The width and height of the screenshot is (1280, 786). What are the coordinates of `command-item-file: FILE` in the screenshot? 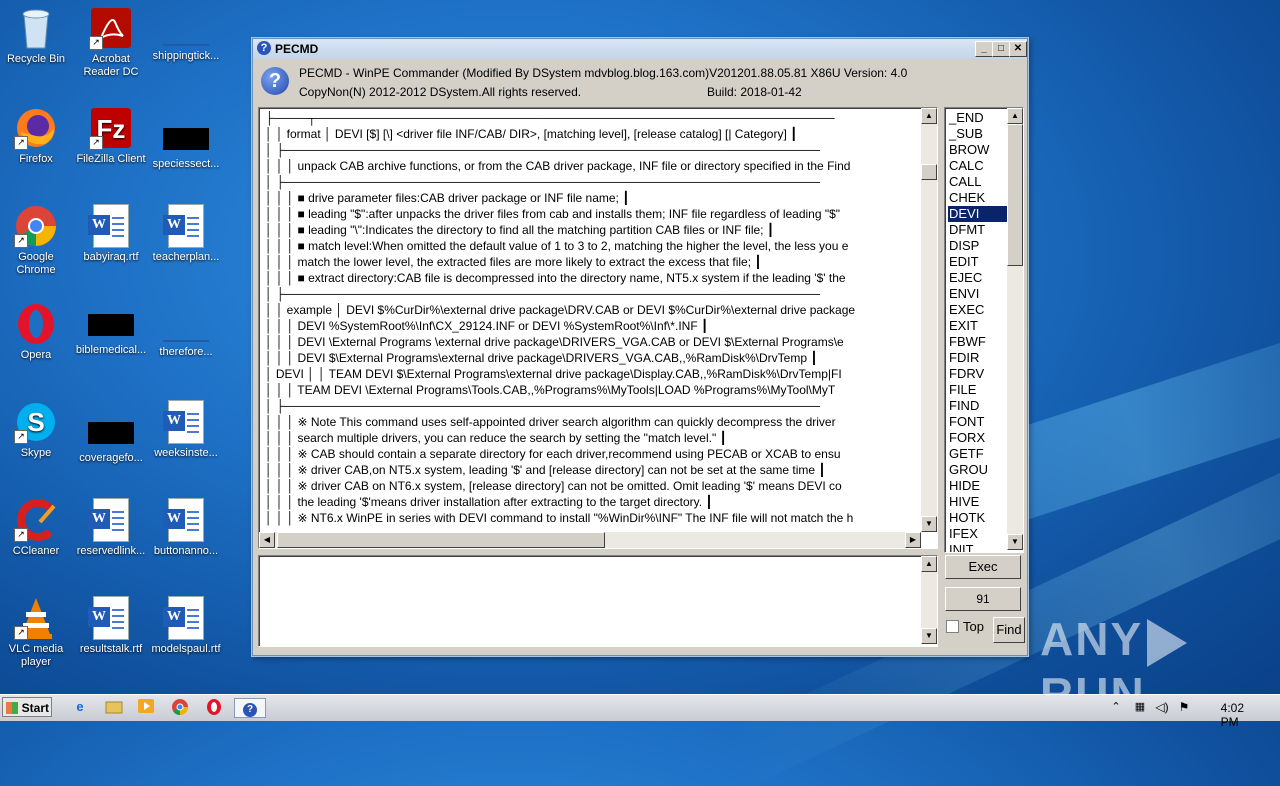 It's located at (977, 390).